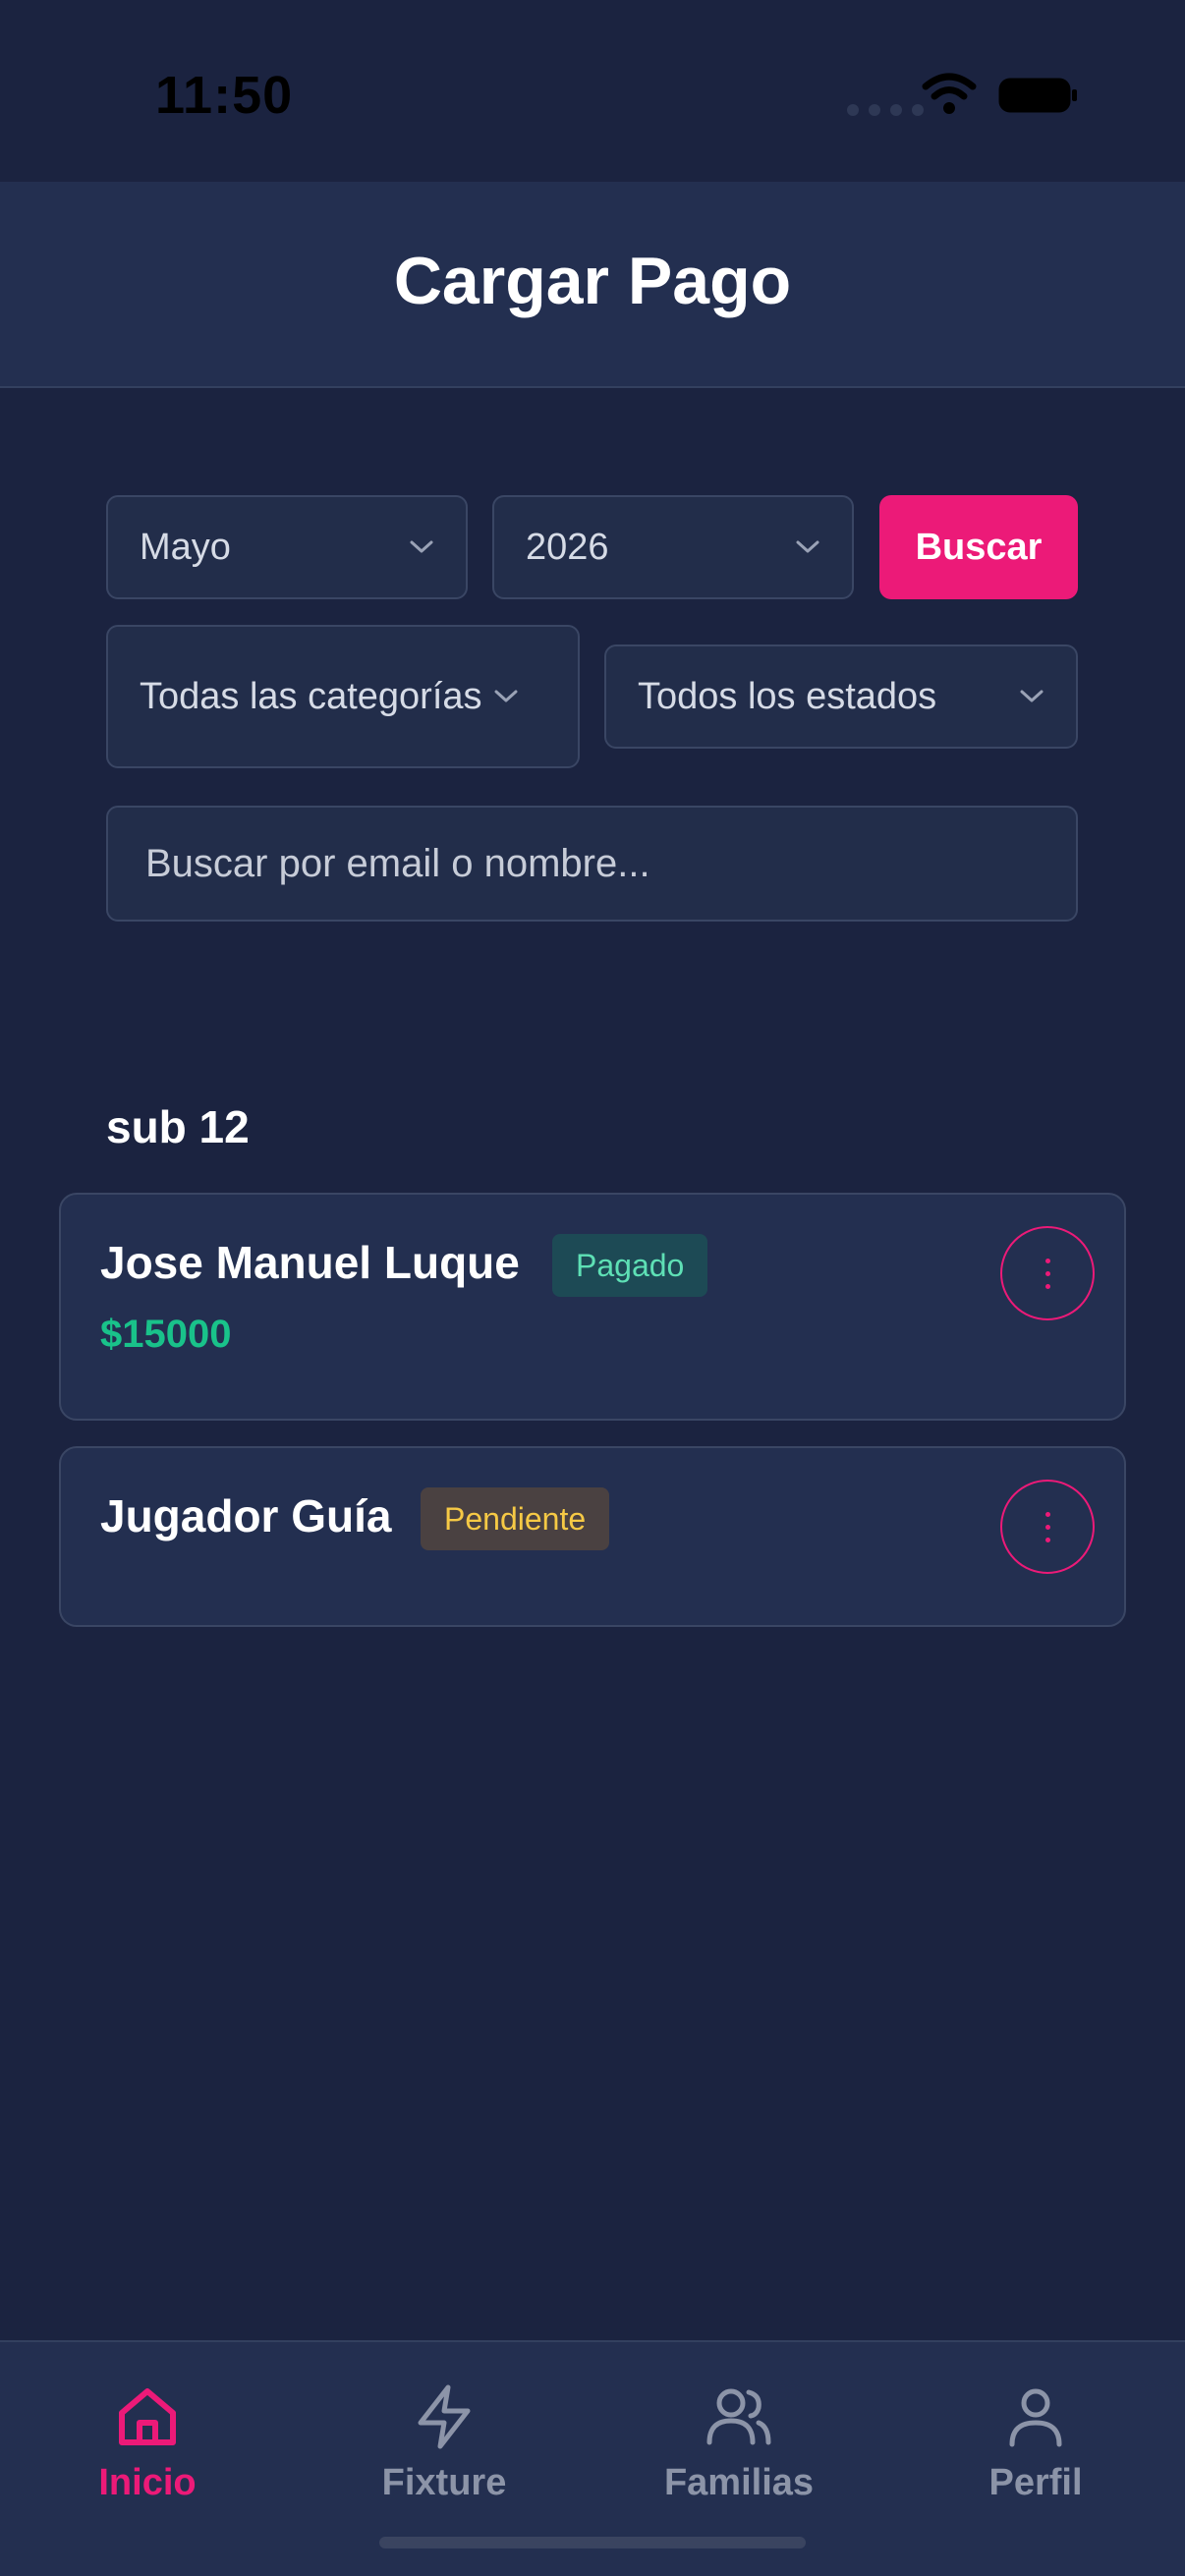 The image size is (1185, 2576). What do you see at coordinates (592, 1307) in the screenshot?
I see `player-card: Jose Manuel Luque Pagado $15000` at bounding box center [592, 1307].